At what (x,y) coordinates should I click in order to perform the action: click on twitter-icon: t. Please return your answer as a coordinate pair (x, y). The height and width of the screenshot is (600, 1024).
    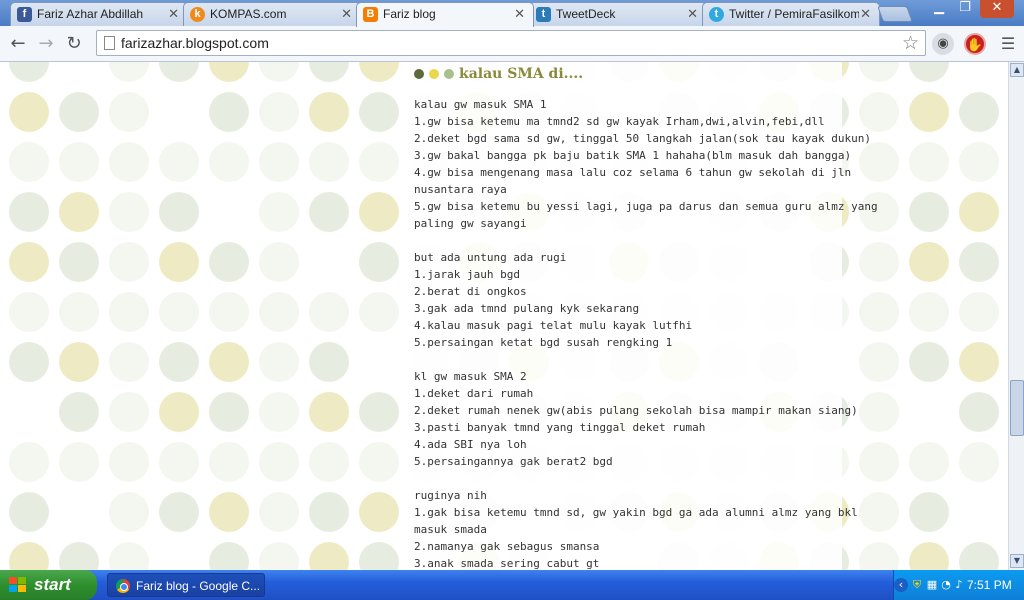
    Looking at the image, I should click on (716, 14).